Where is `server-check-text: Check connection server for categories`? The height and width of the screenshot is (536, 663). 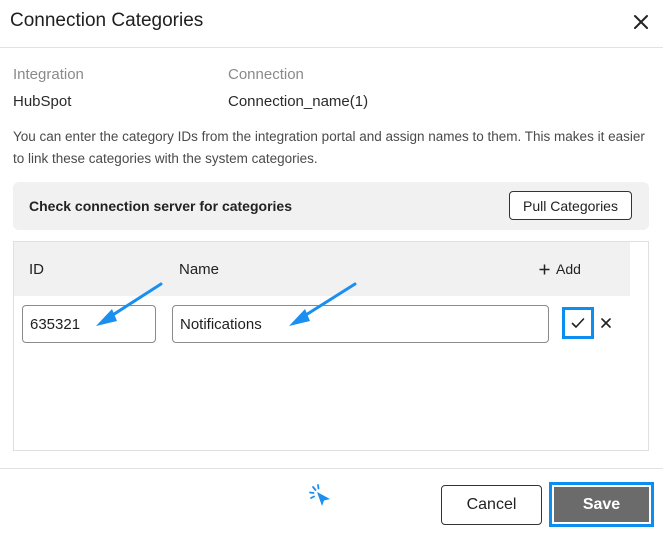 server-check-text: Check connection server for categories is located at coordinates (160, 206).